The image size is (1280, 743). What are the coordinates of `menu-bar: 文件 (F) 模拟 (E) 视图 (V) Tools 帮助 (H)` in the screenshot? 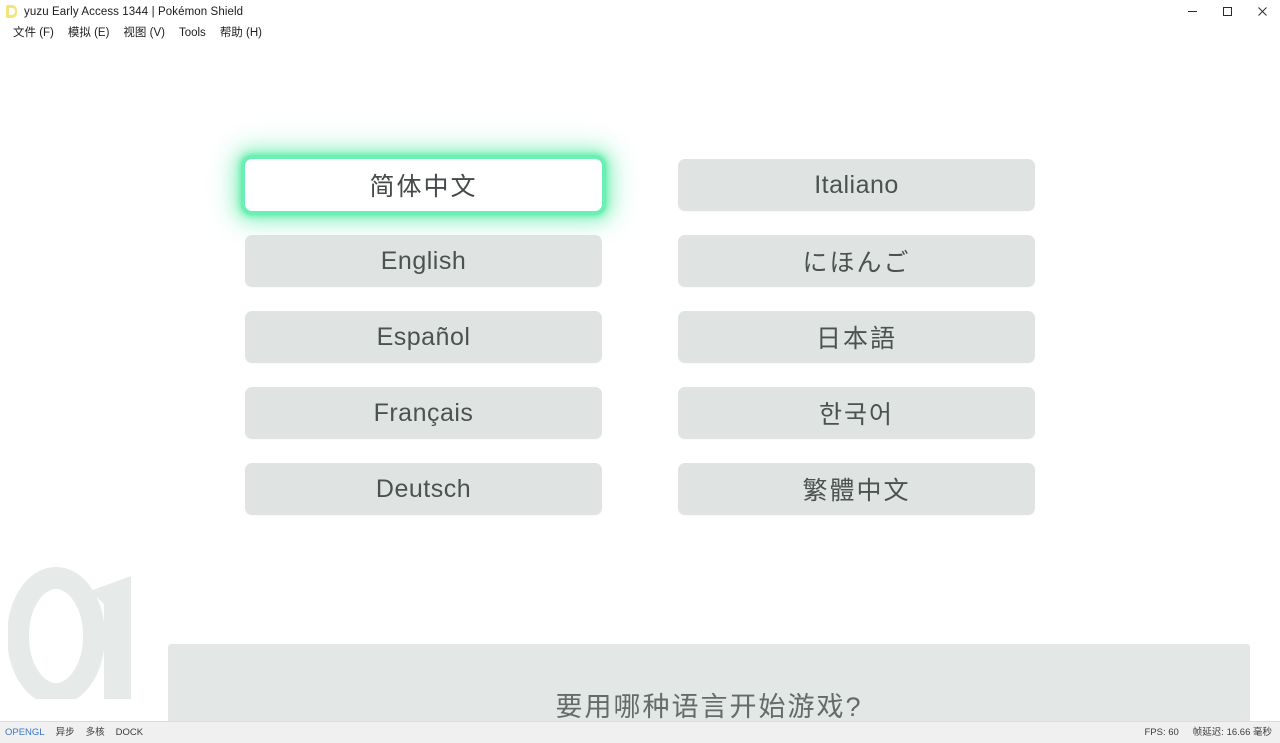 It's located at (640, 34).